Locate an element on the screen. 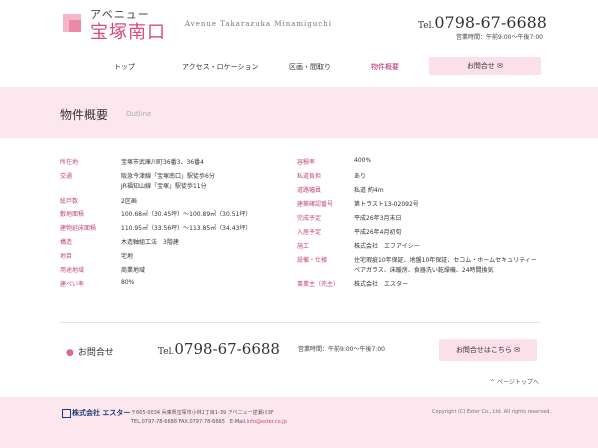 The height and width of the screenshot is (448, 598). page-top-link: ^ ページトップへ is located at coordinates (514, 381).